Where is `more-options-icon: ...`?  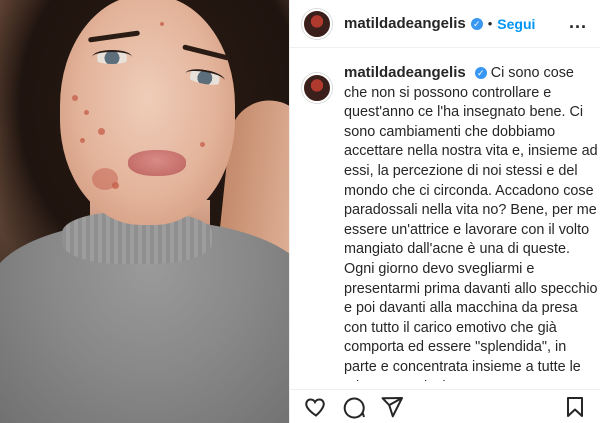 more-options-icon: ... is located at coordinates (578, 22).